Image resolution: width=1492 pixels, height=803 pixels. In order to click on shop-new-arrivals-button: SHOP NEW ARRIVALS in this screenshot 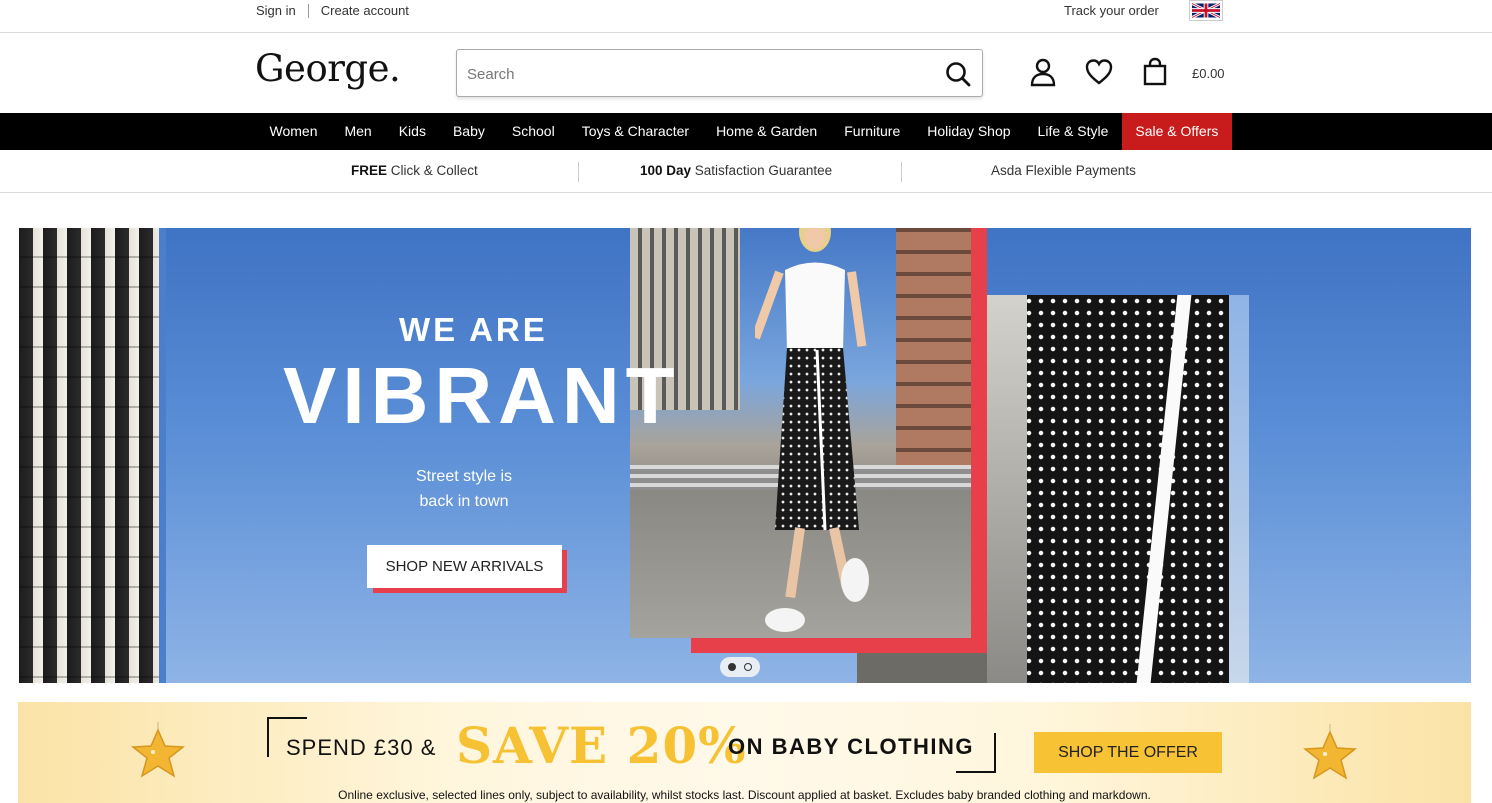, I will do `click(464, 566)`.